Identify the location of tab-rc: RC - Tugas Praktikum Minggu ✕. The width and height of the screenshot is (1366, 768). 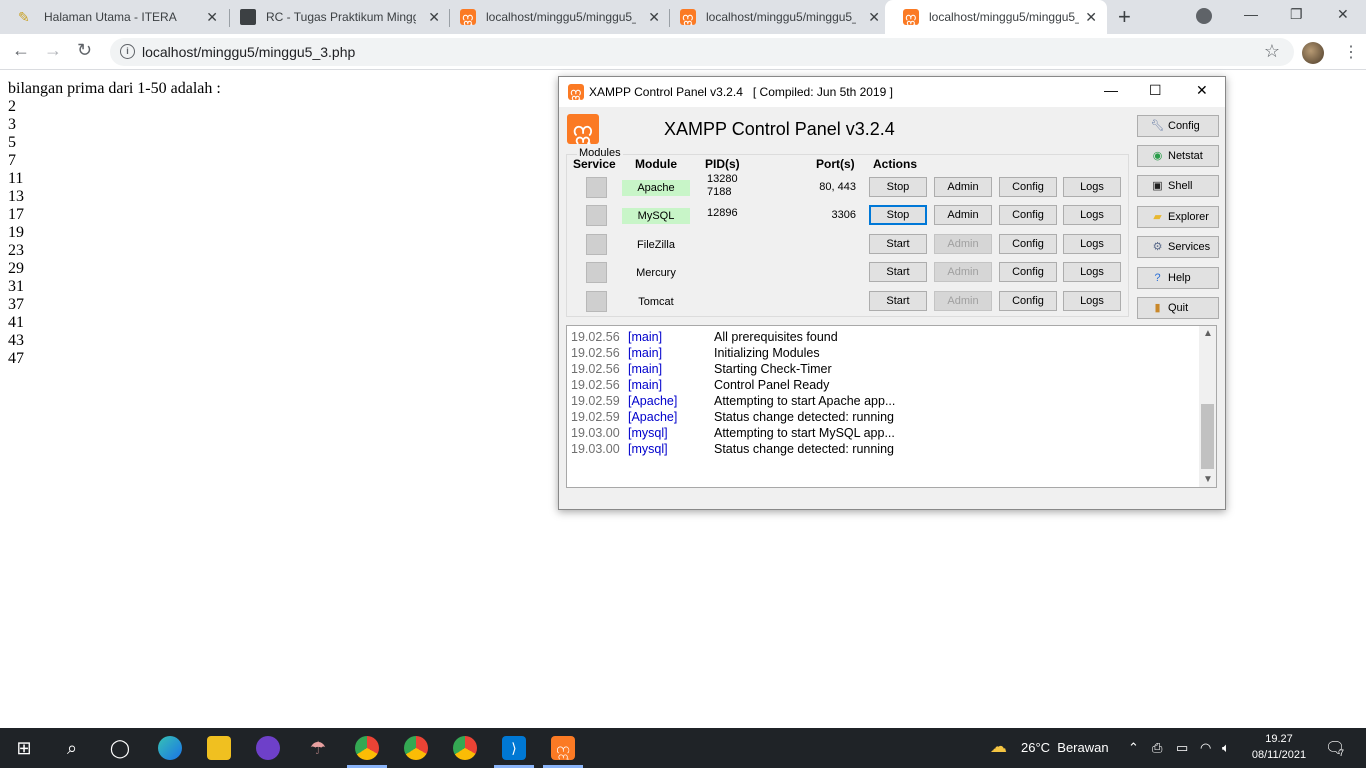
(336, 17).